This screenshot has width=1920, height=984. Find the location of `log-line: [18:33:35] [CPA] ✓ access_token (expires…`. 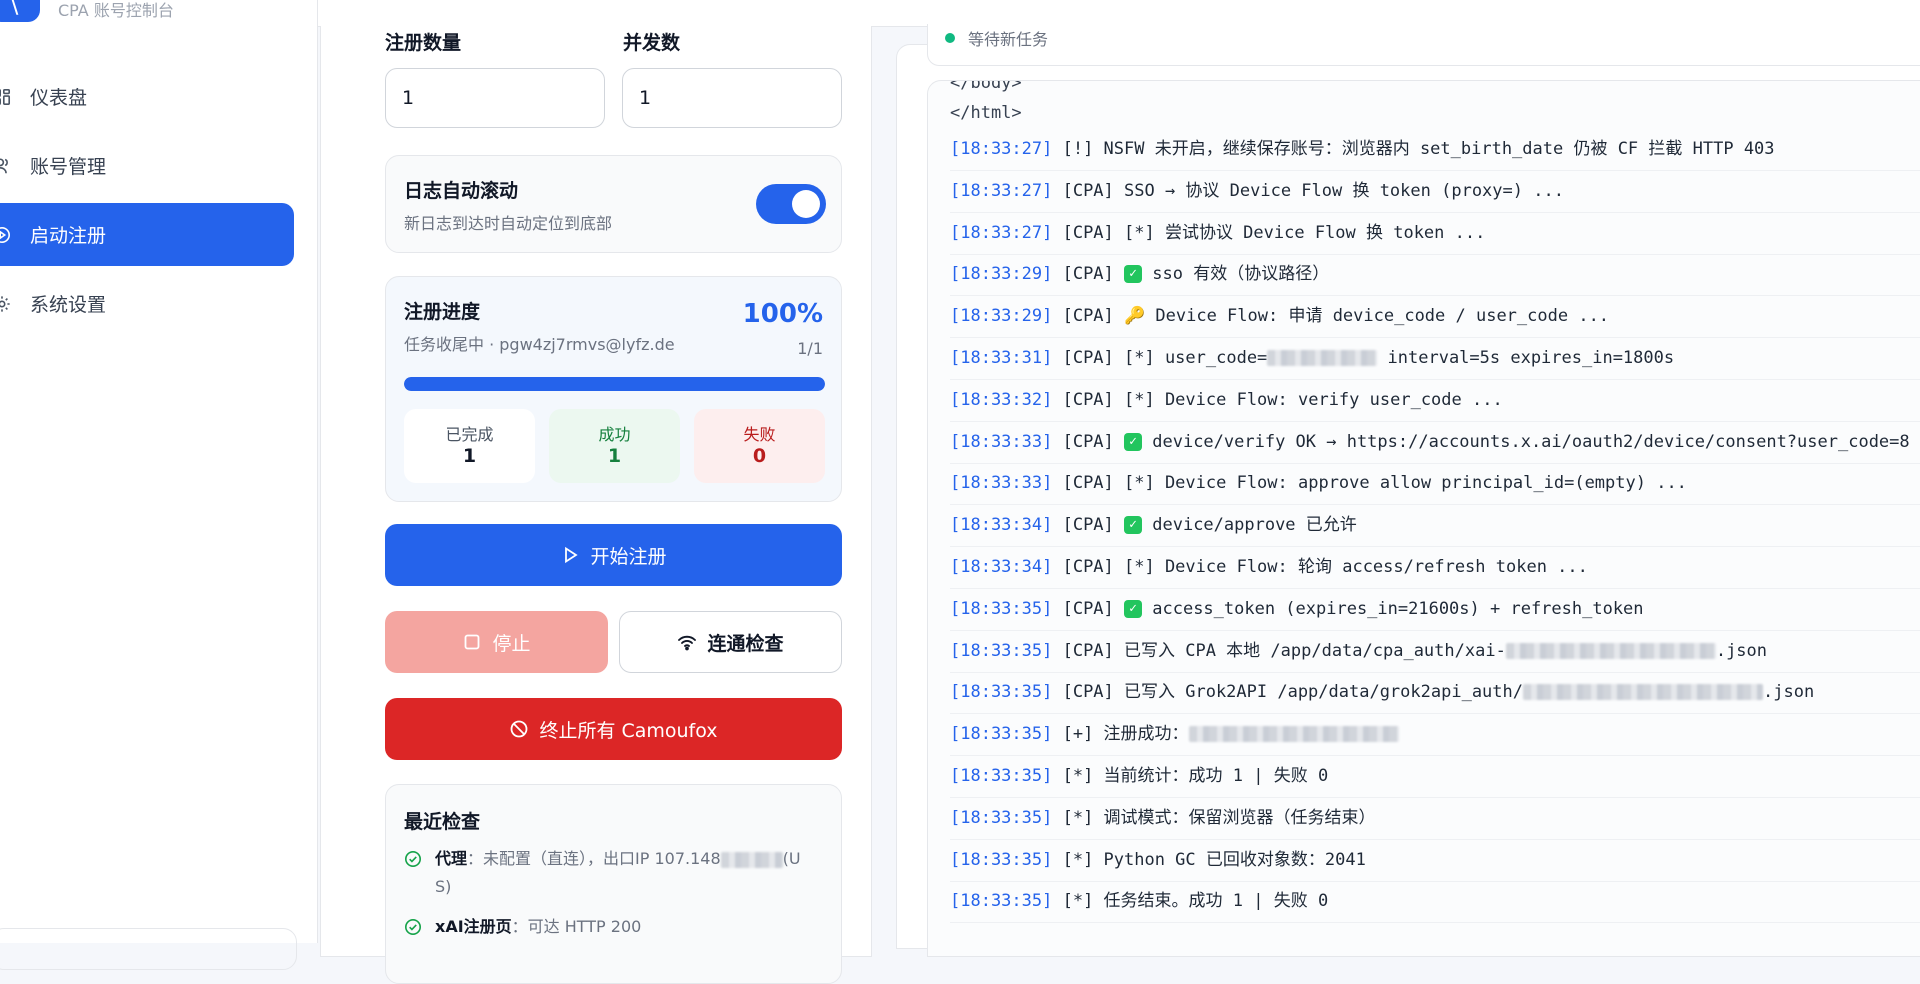

log-line: [18:33:35] [CPA] ✓ access_token (expires… is located at coordinates (1435, 610).